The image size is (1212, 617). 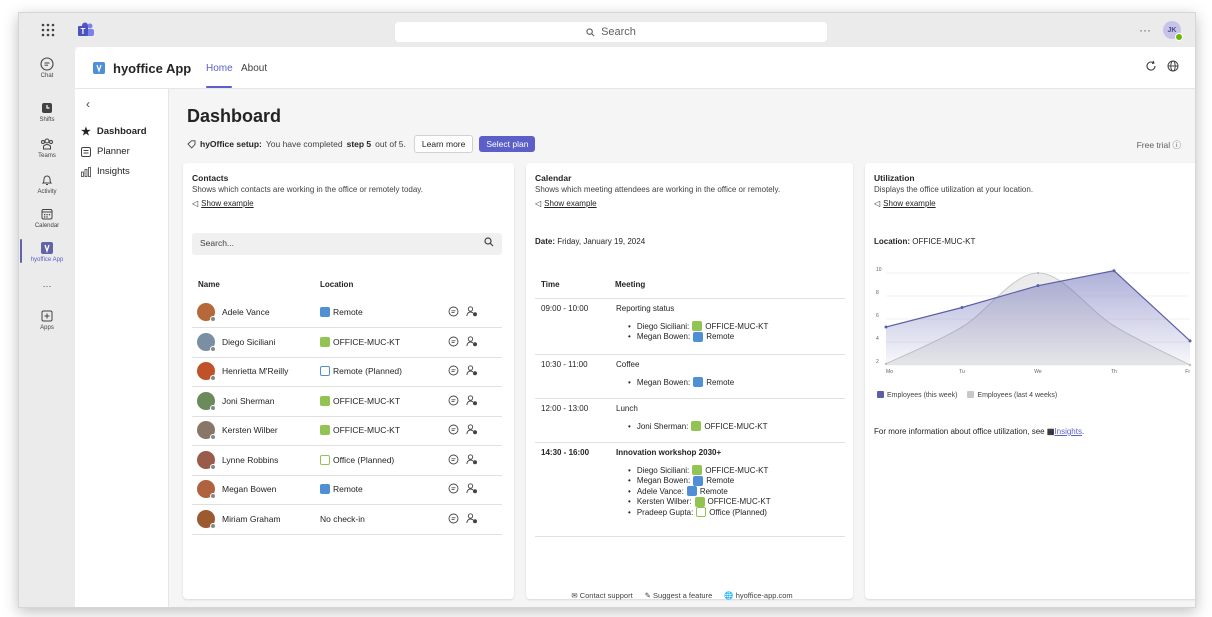 I want to click on star-icon: ★, so click(x=86, y=132).